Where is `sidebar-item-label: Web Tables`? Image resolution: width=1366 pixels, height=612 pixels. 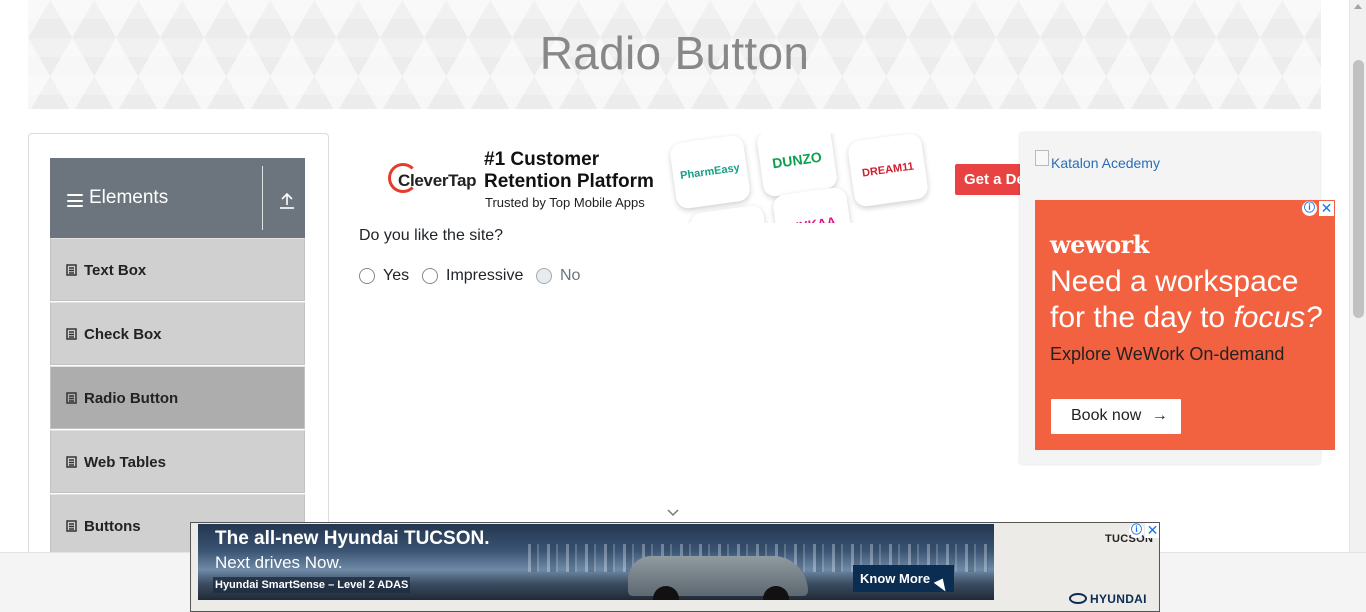
sidebar-item-label: Web Tables is located at coordinates (125, 462).